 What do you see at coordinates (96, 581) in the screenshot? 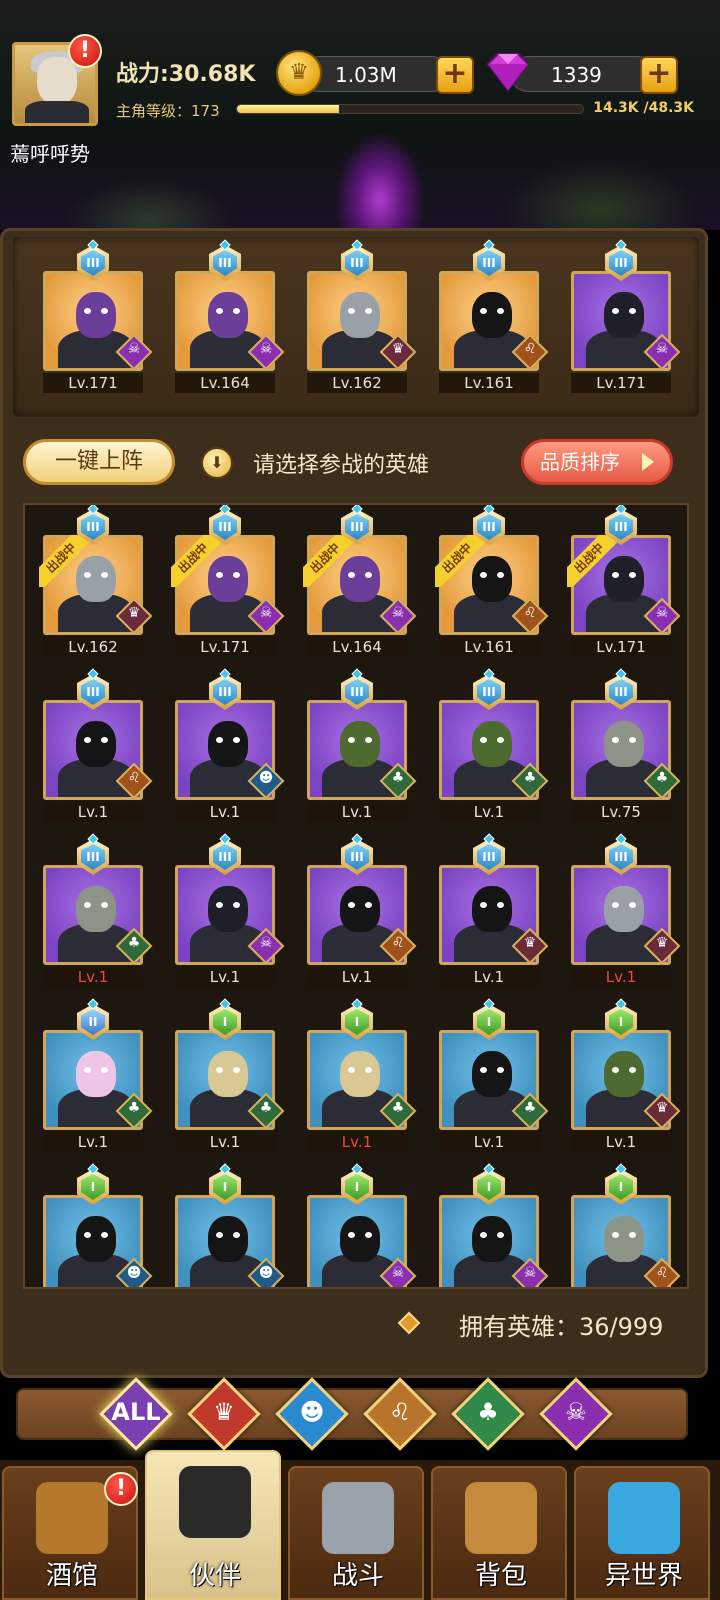
I see `hero-card: 出战中 III ♛ Lv.162` at bounding box center [96, 581].